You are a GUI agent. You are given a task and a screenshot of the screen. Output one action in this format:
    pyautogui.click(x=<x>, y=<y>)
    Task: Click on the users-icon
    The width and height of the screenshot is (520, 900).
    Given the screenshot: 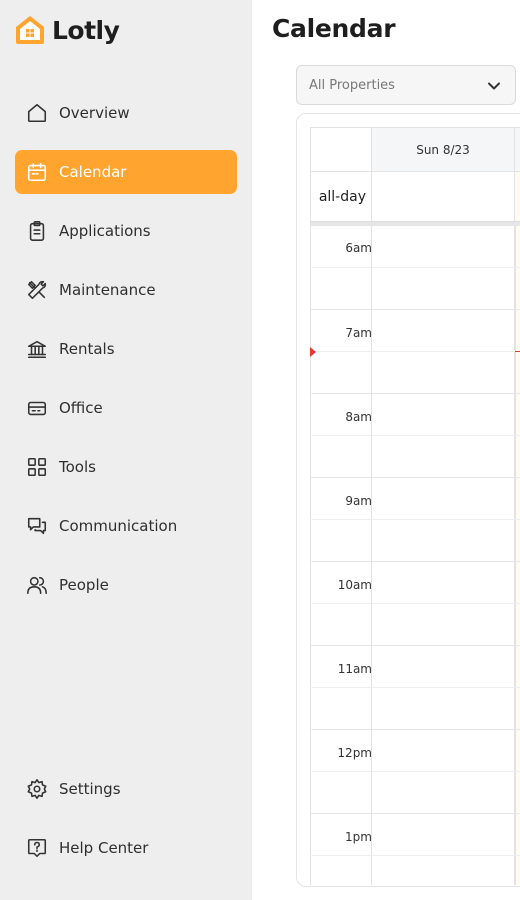 What is the action you would take?
    pyautogui.click(x=37, y=585)
    